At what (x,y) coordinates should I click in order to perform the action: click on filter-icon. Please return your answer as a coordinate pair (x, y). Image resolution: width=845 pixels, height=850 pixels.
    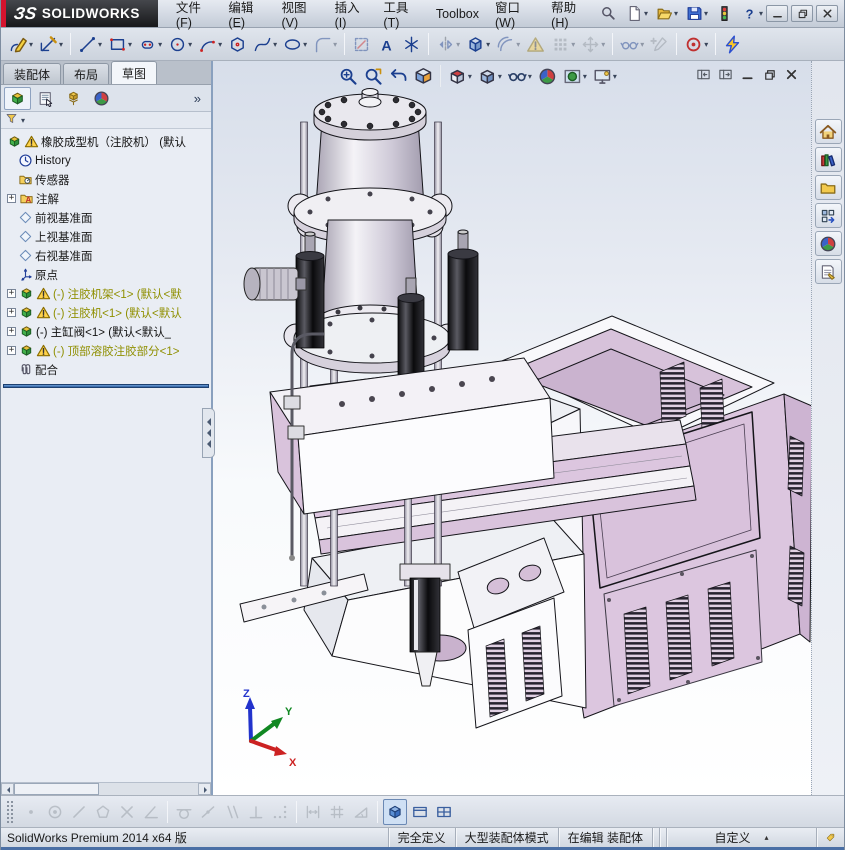
    Looking at the image, I should click on (11, 120).